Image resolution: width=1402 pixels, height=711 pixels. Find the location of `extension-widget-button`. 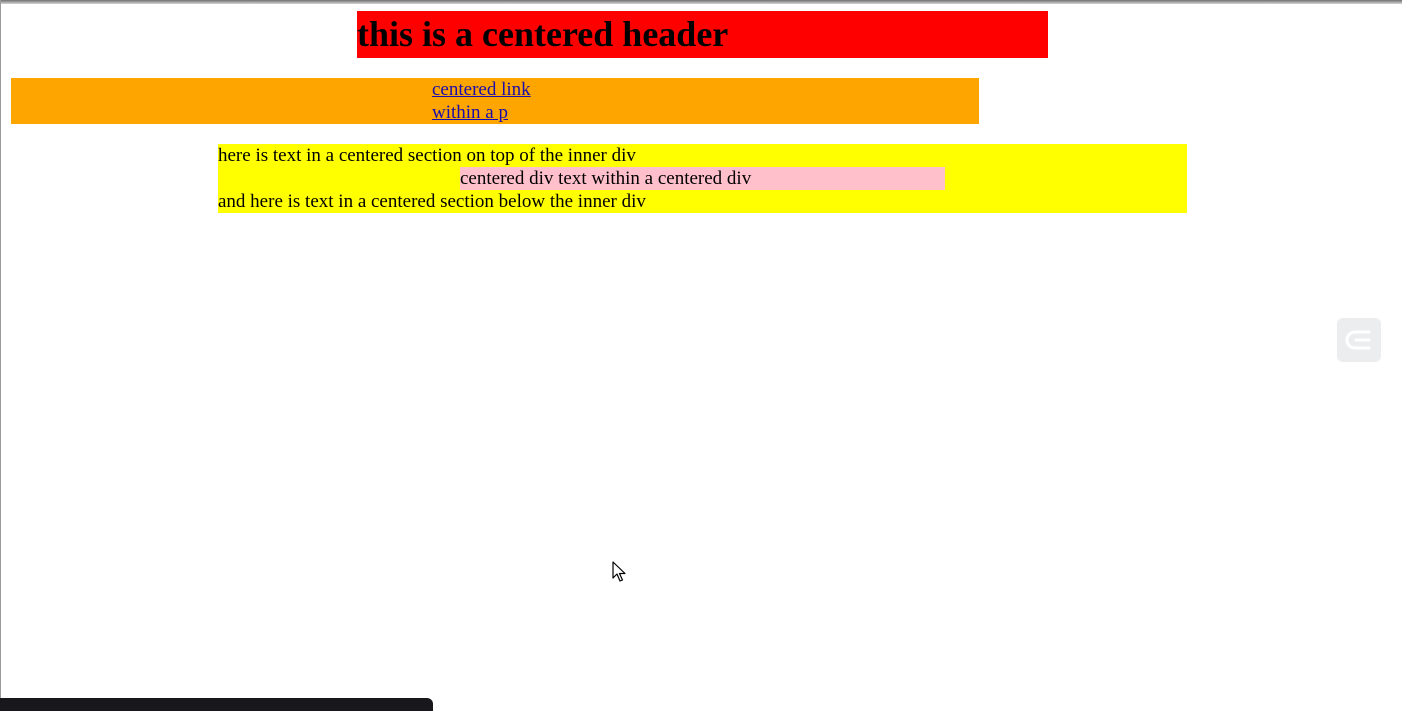

extension-widget-button is located at coordinates (1359, 340).